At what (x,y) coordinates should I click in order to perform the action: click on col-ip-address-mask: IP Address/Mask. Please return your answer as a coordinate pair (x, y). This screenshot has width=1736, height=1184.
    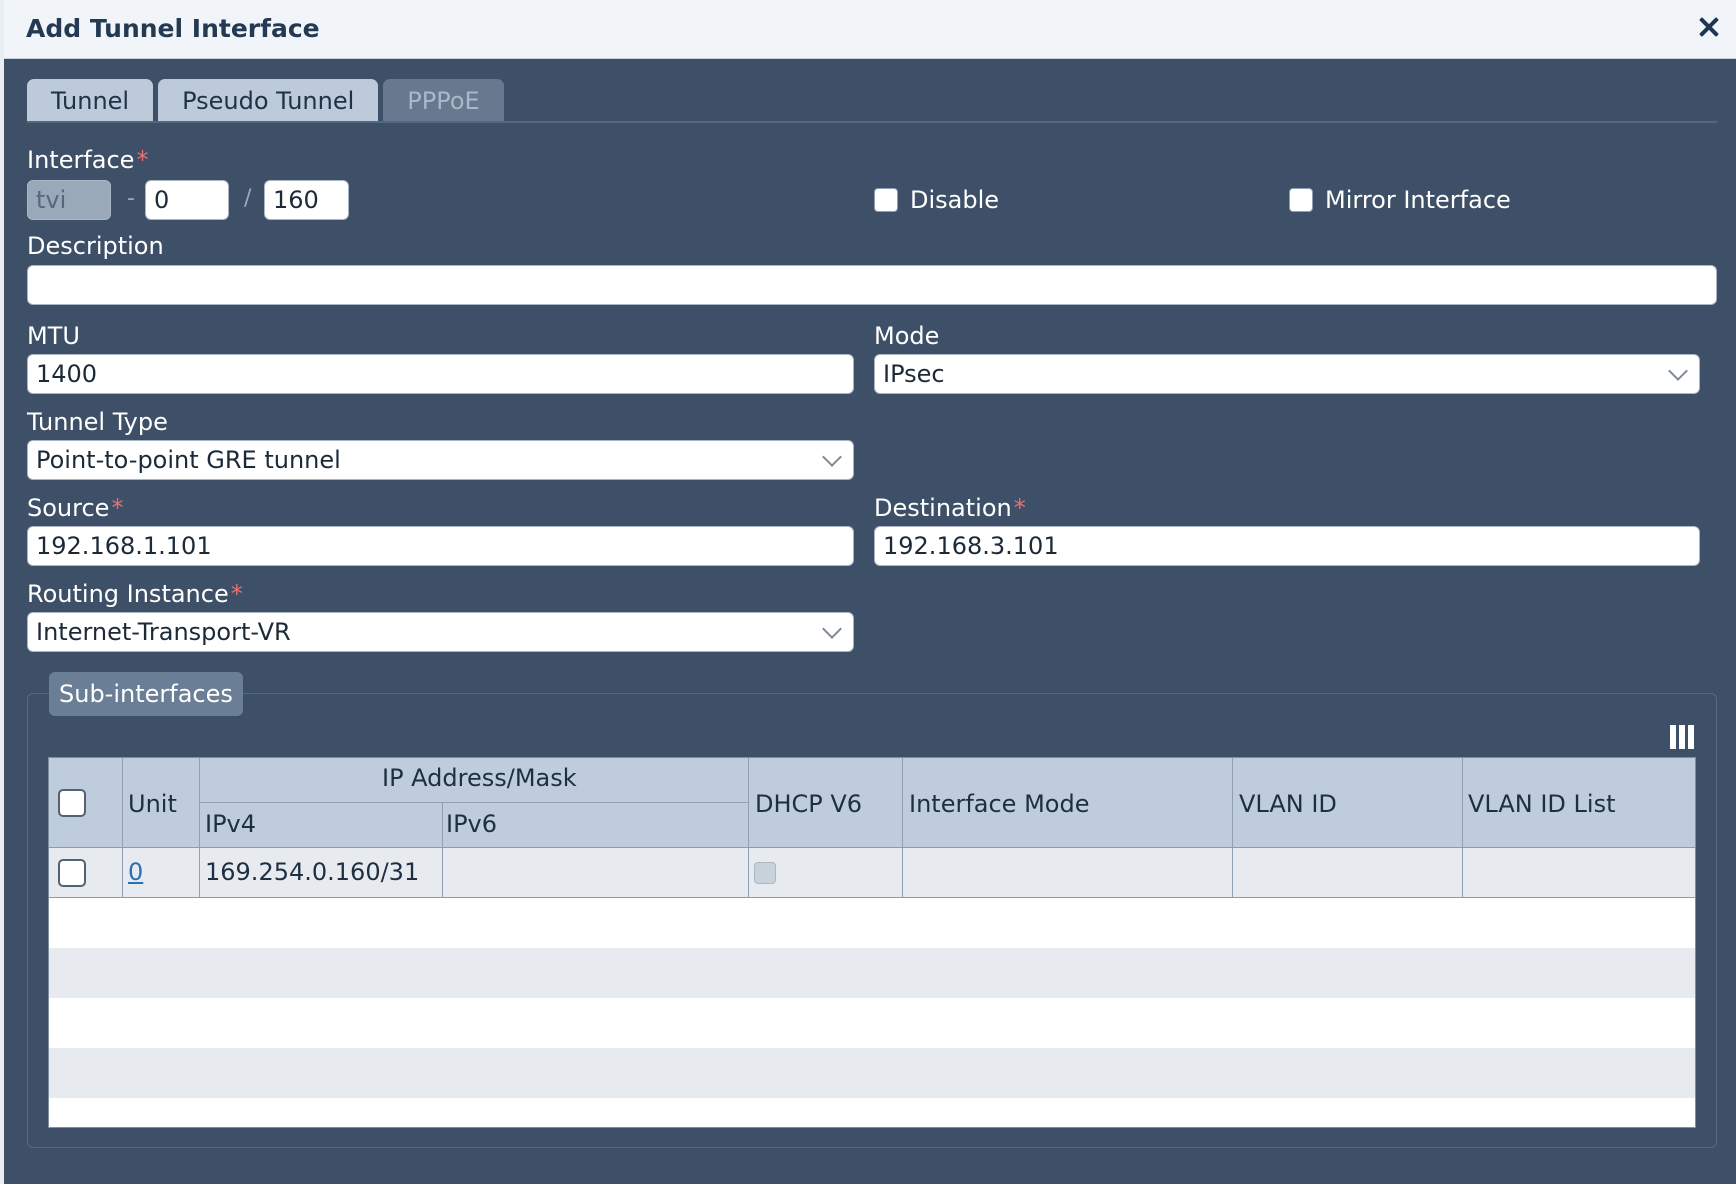
    Looking at the image, I should click on (479, 778).